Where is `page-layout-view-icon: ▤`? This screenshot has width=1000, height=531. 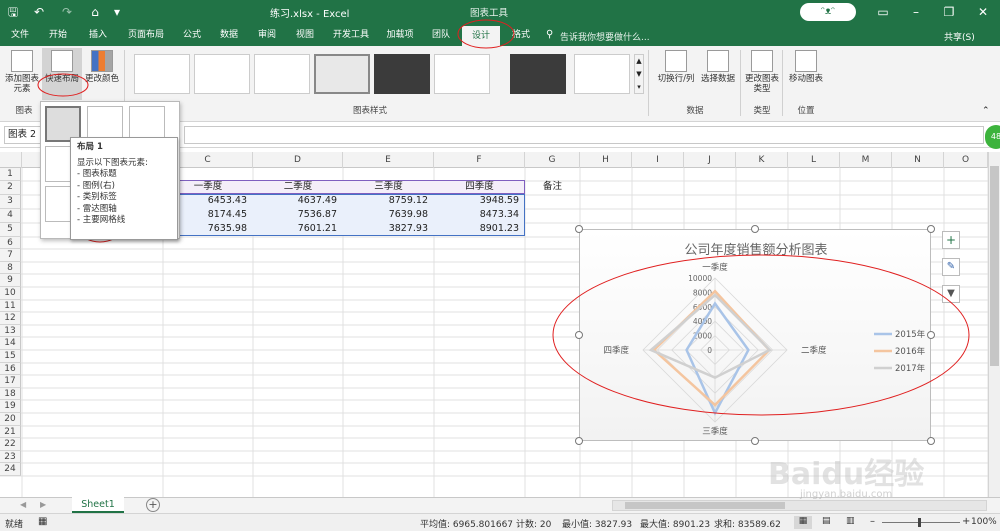
page-layout-view-icon: ▤ is located at coordinates (826, 521).